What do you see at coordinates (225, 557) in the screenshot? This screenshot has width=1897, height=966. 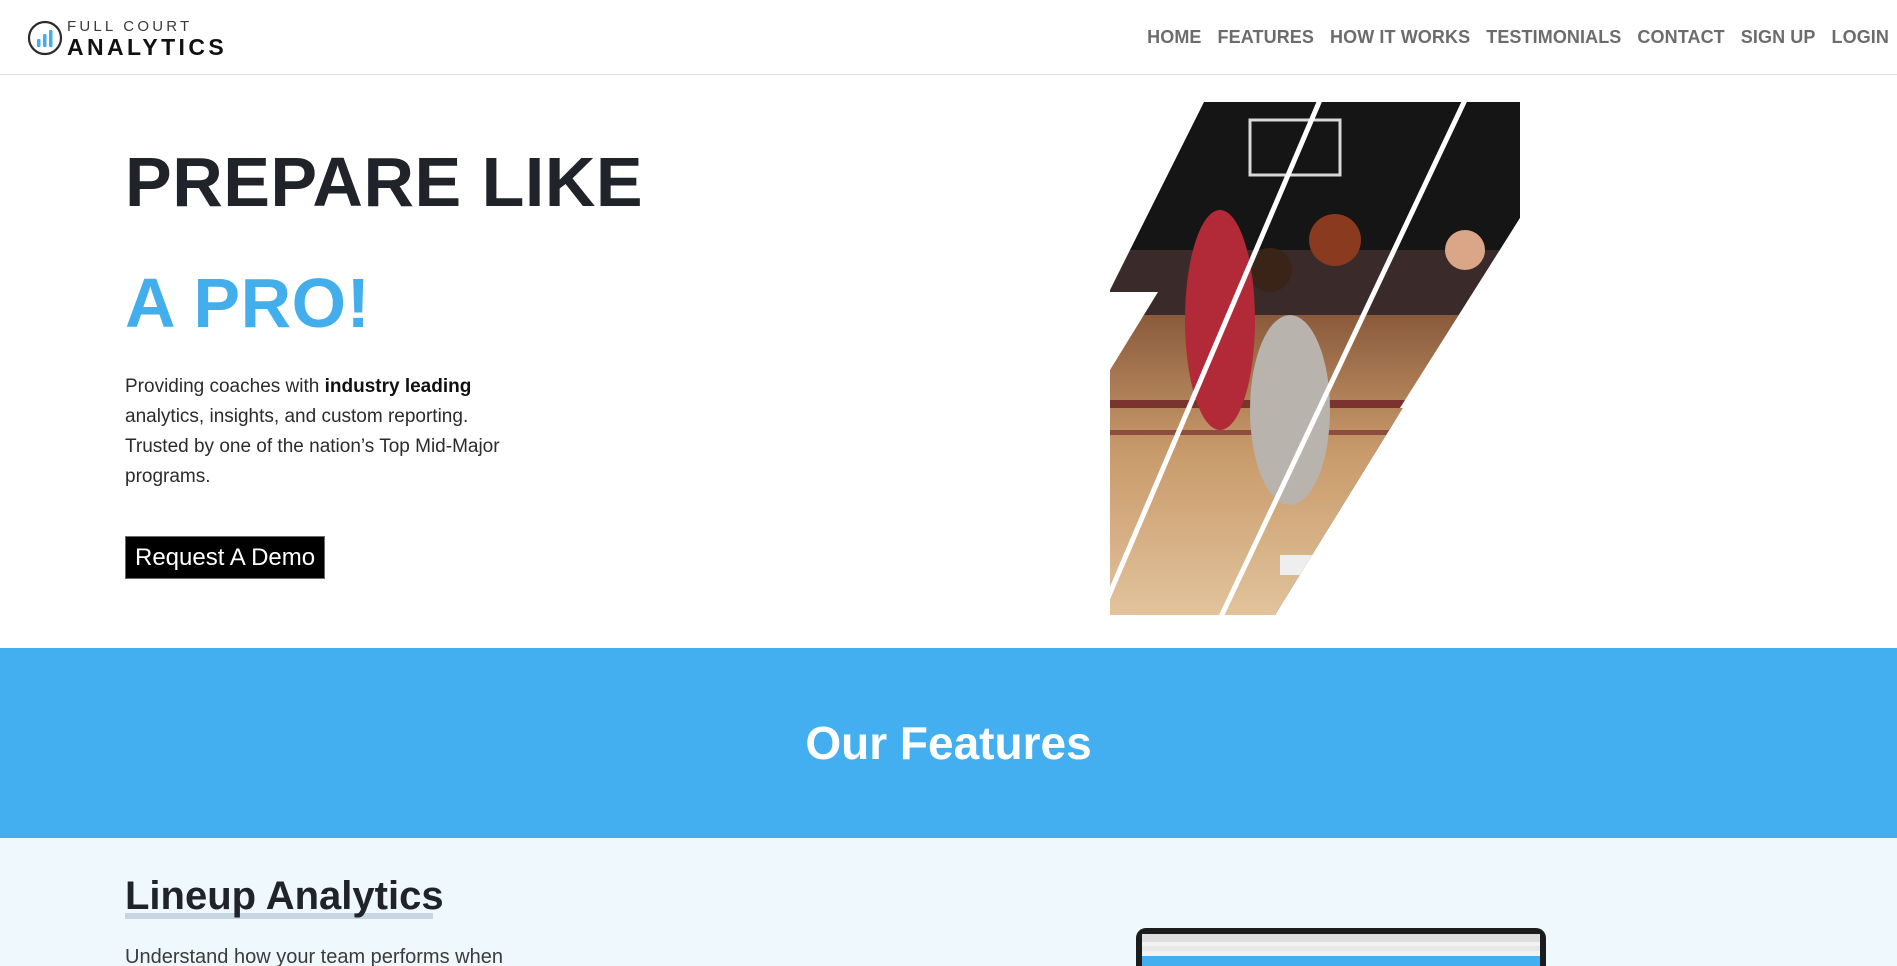 I see `request-demo-button: Request A Demo` at bounding box center [225, 557].